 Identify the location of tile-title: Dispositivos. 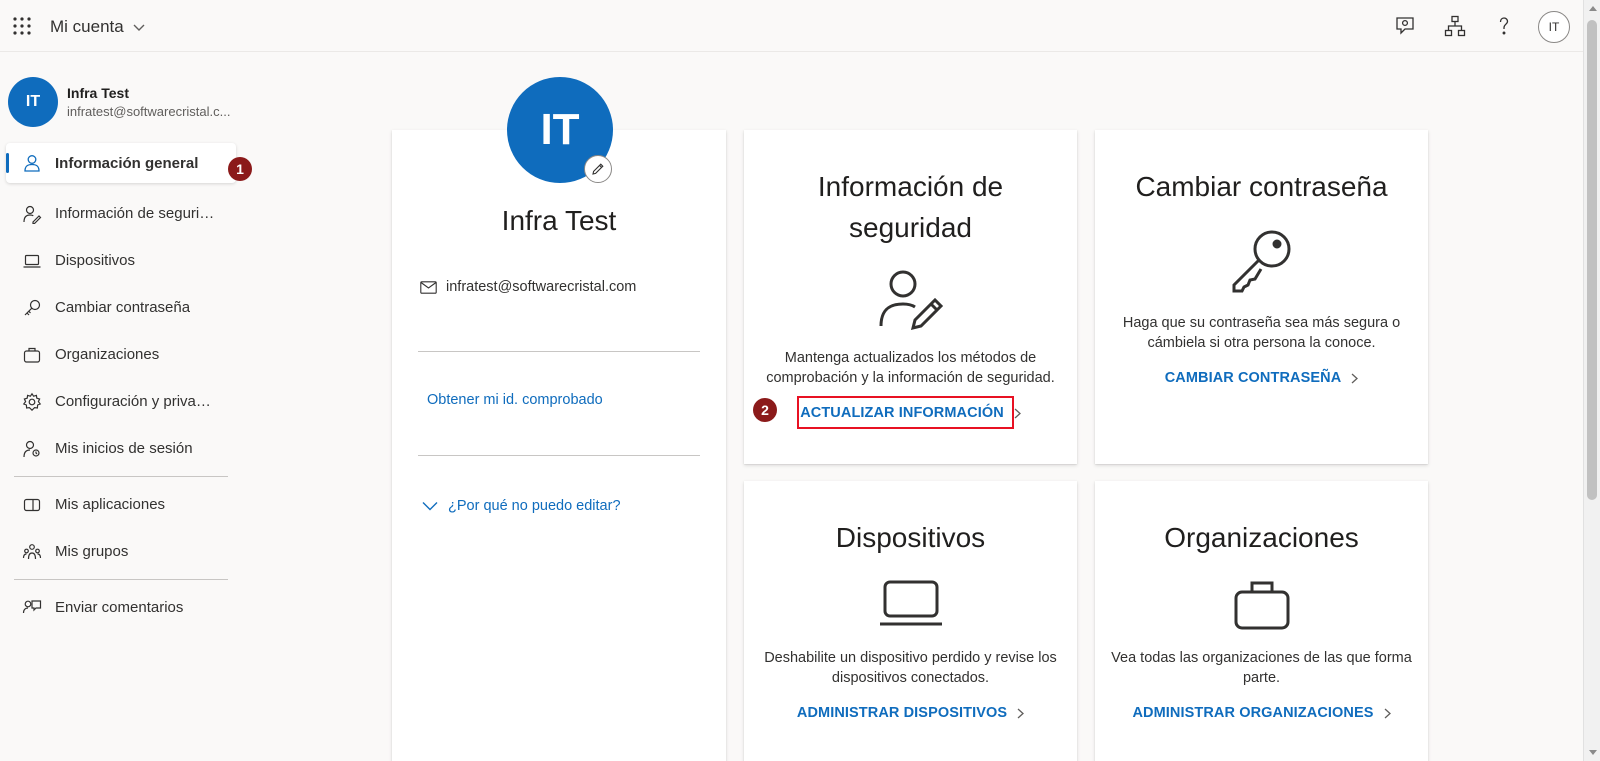
(910, 537).